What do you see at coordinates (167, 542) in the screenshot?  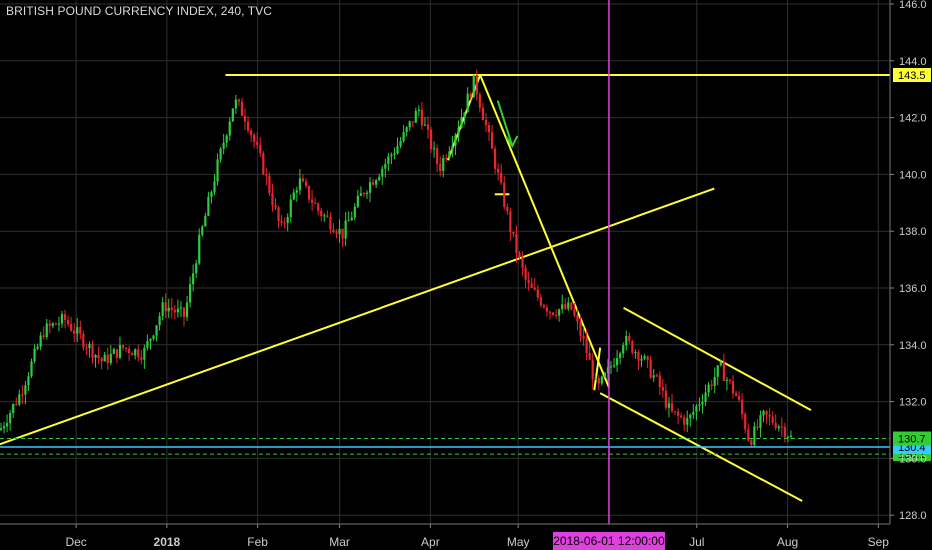 I see `x-tick-label: 2018` at bounding box center [167, 542].